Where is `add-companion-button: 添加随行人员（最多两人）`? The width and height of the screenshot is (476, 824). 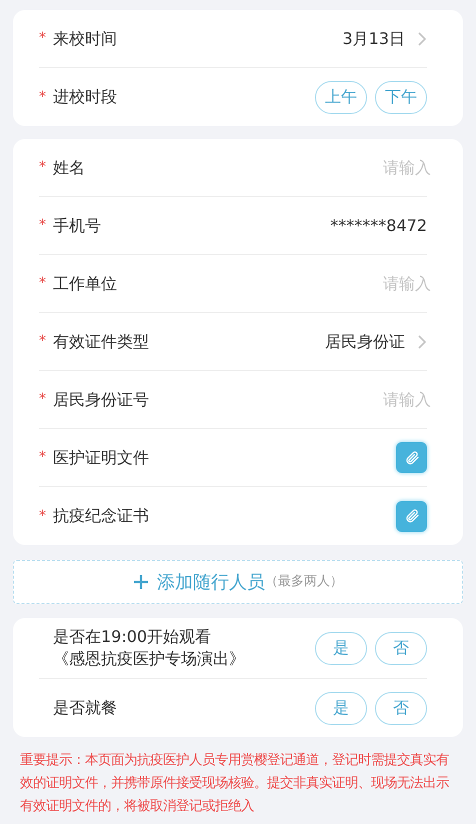
add-companion-button: 添加随行人员（最多两人） is located at coordinates (238, 582).